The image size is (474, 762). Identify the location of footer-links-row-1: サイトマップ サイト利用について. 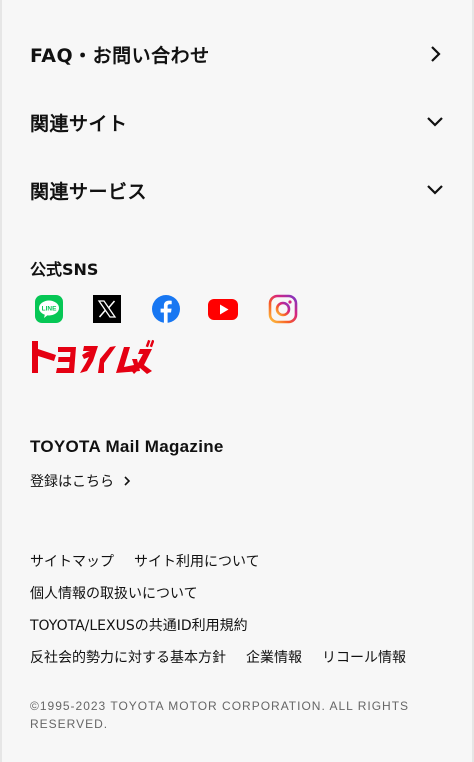
(145, 561).